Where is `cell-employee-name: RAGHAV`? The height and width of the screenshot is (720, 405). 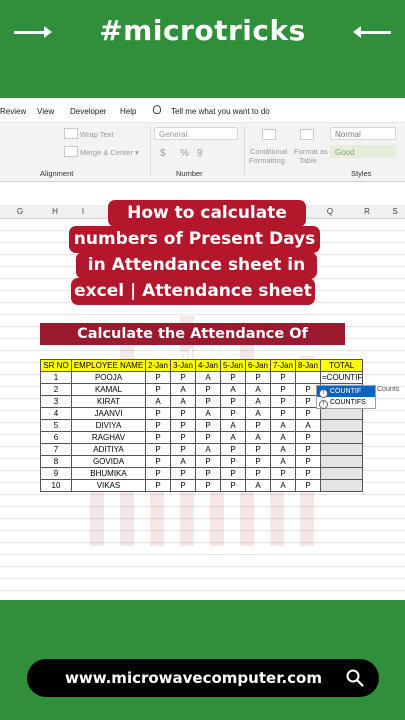 cell-employee-name: RAGHAV is located at coordinates (108, 437).